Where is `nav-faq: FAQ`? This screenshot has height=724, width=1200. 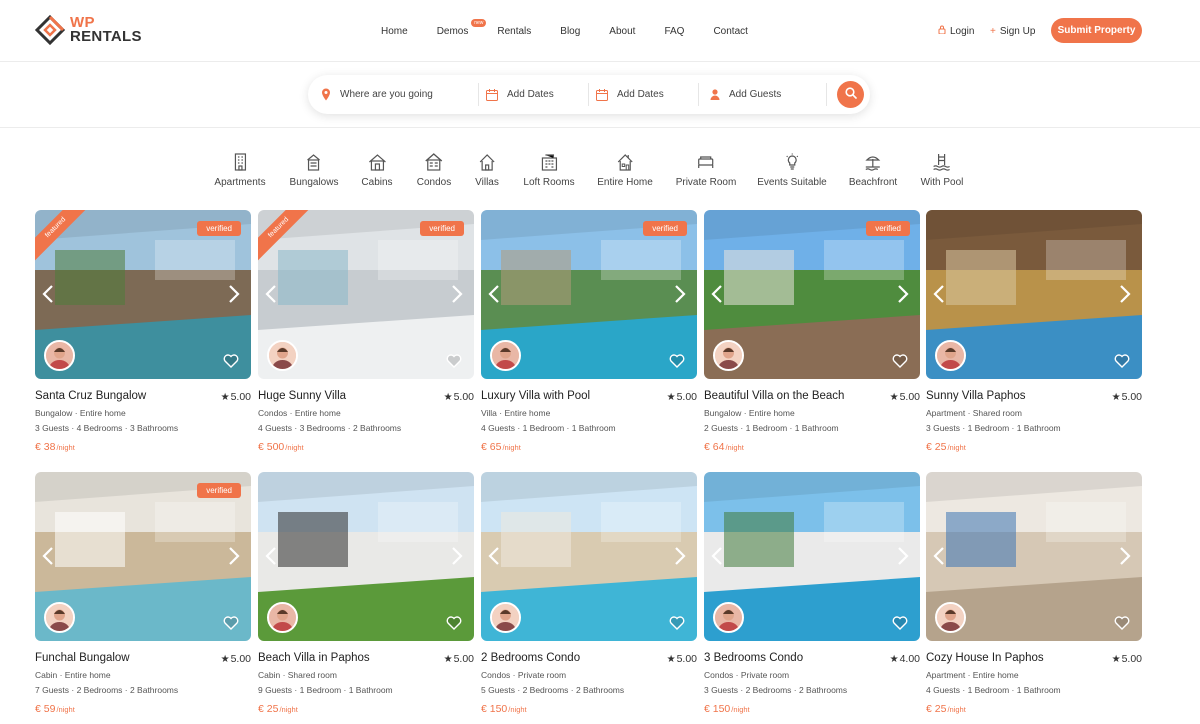
nav-faq: FAQ is located at coordinates (674, 31).